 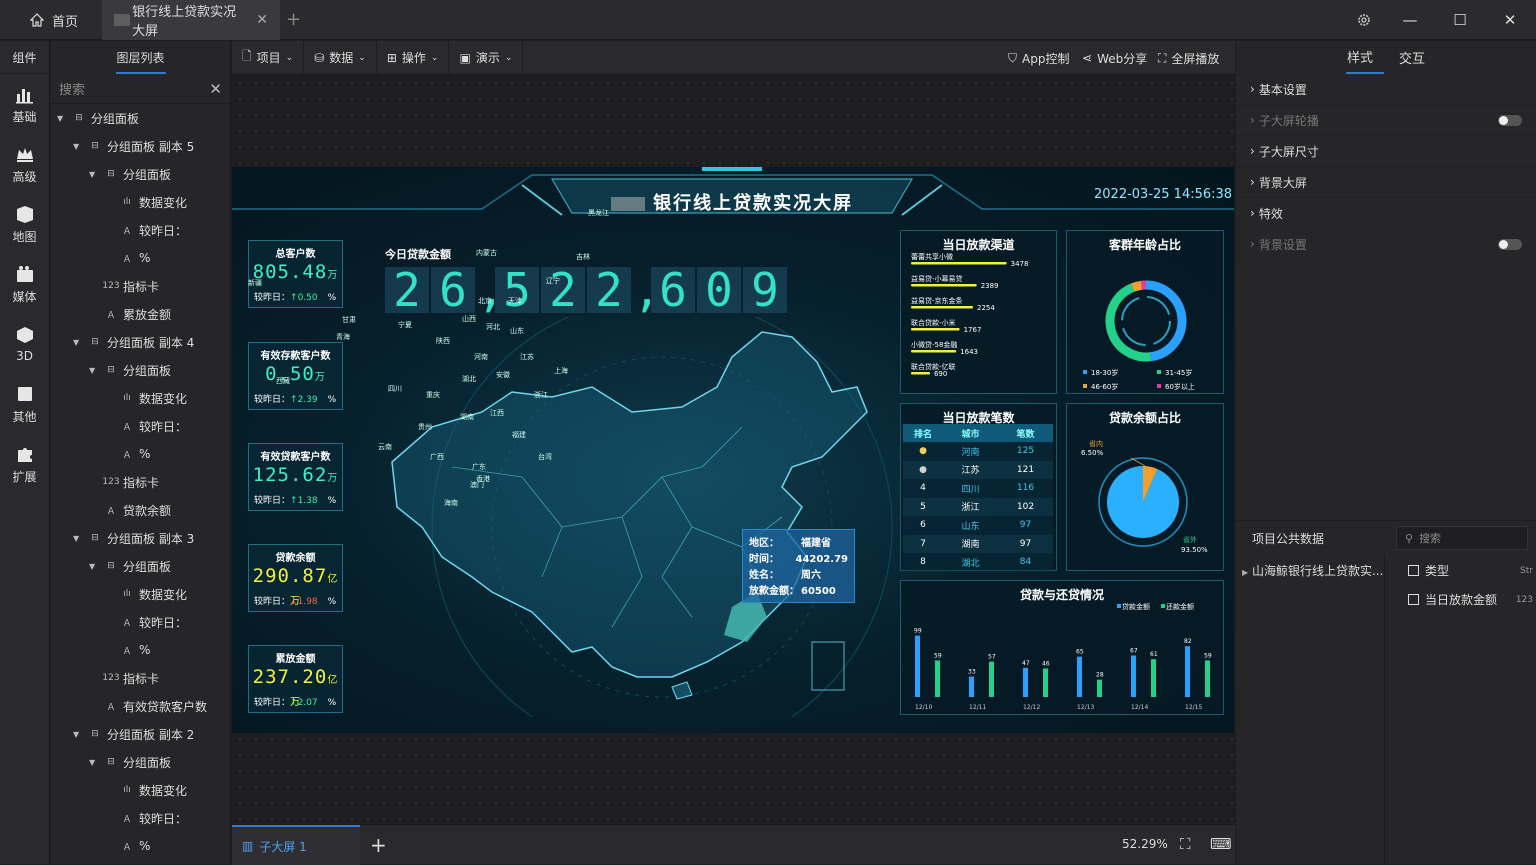 I want to click on data-field: 当日放款金额123, so click(x=1470, y=599).